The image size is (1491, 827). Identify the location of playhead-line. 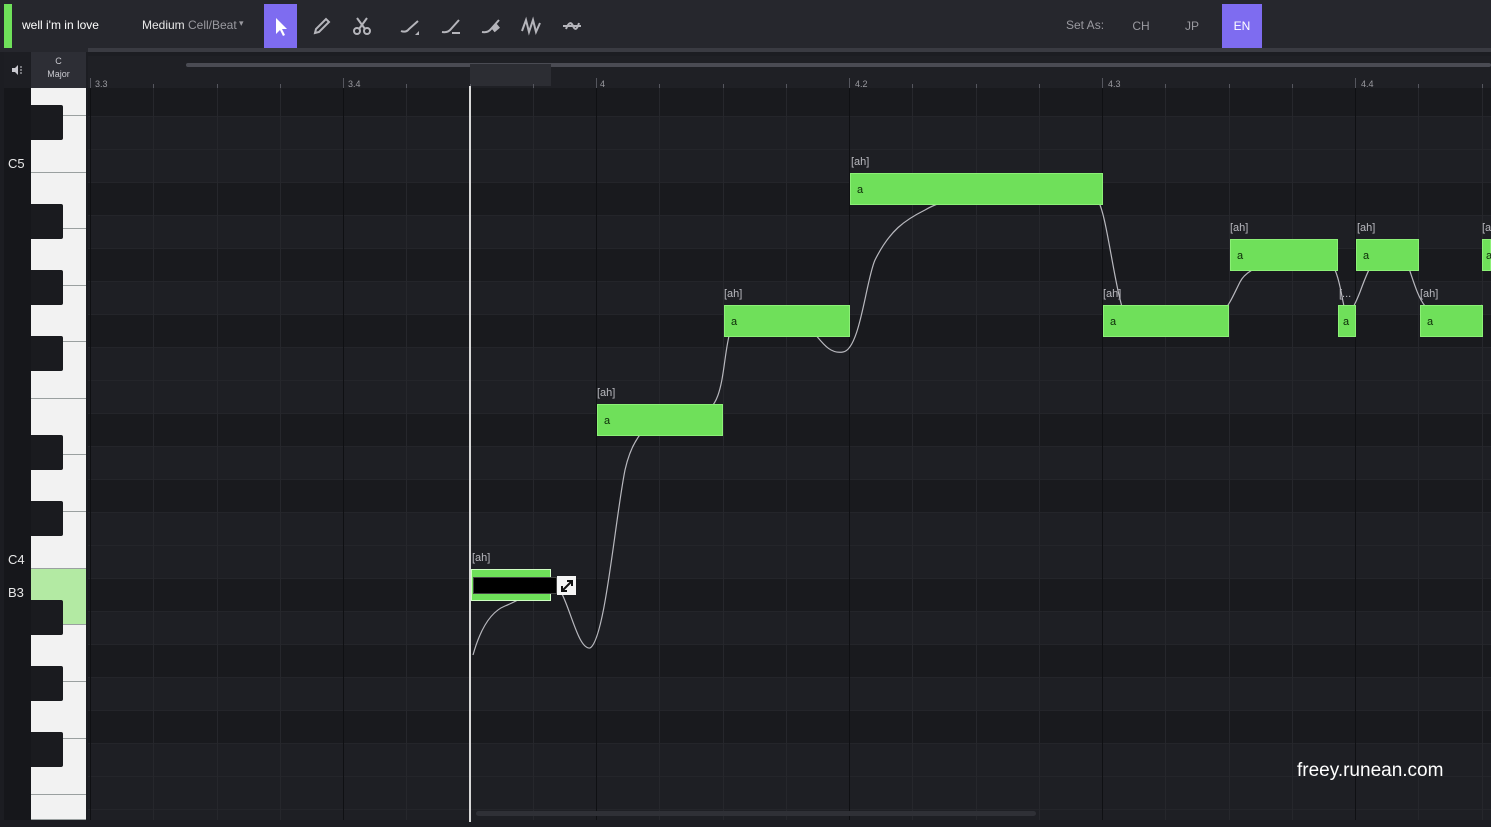
(470, 454).